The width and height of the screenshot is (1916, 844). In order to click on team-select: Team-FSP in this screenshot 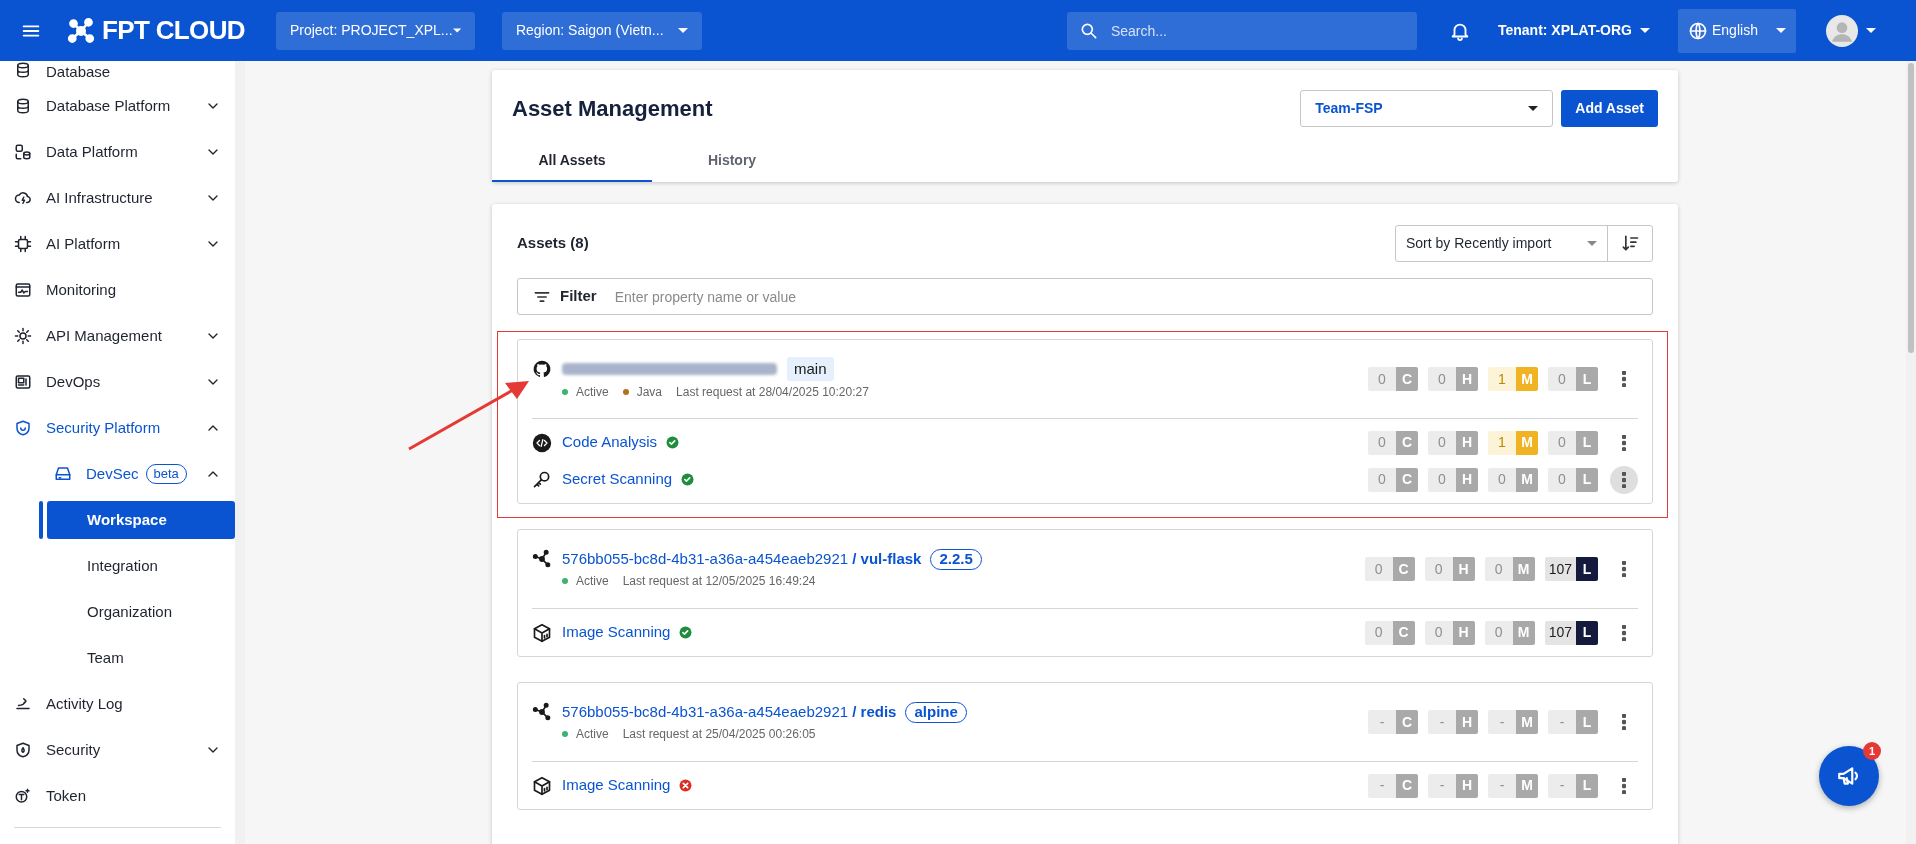, I will do `click(1427, 108)`.